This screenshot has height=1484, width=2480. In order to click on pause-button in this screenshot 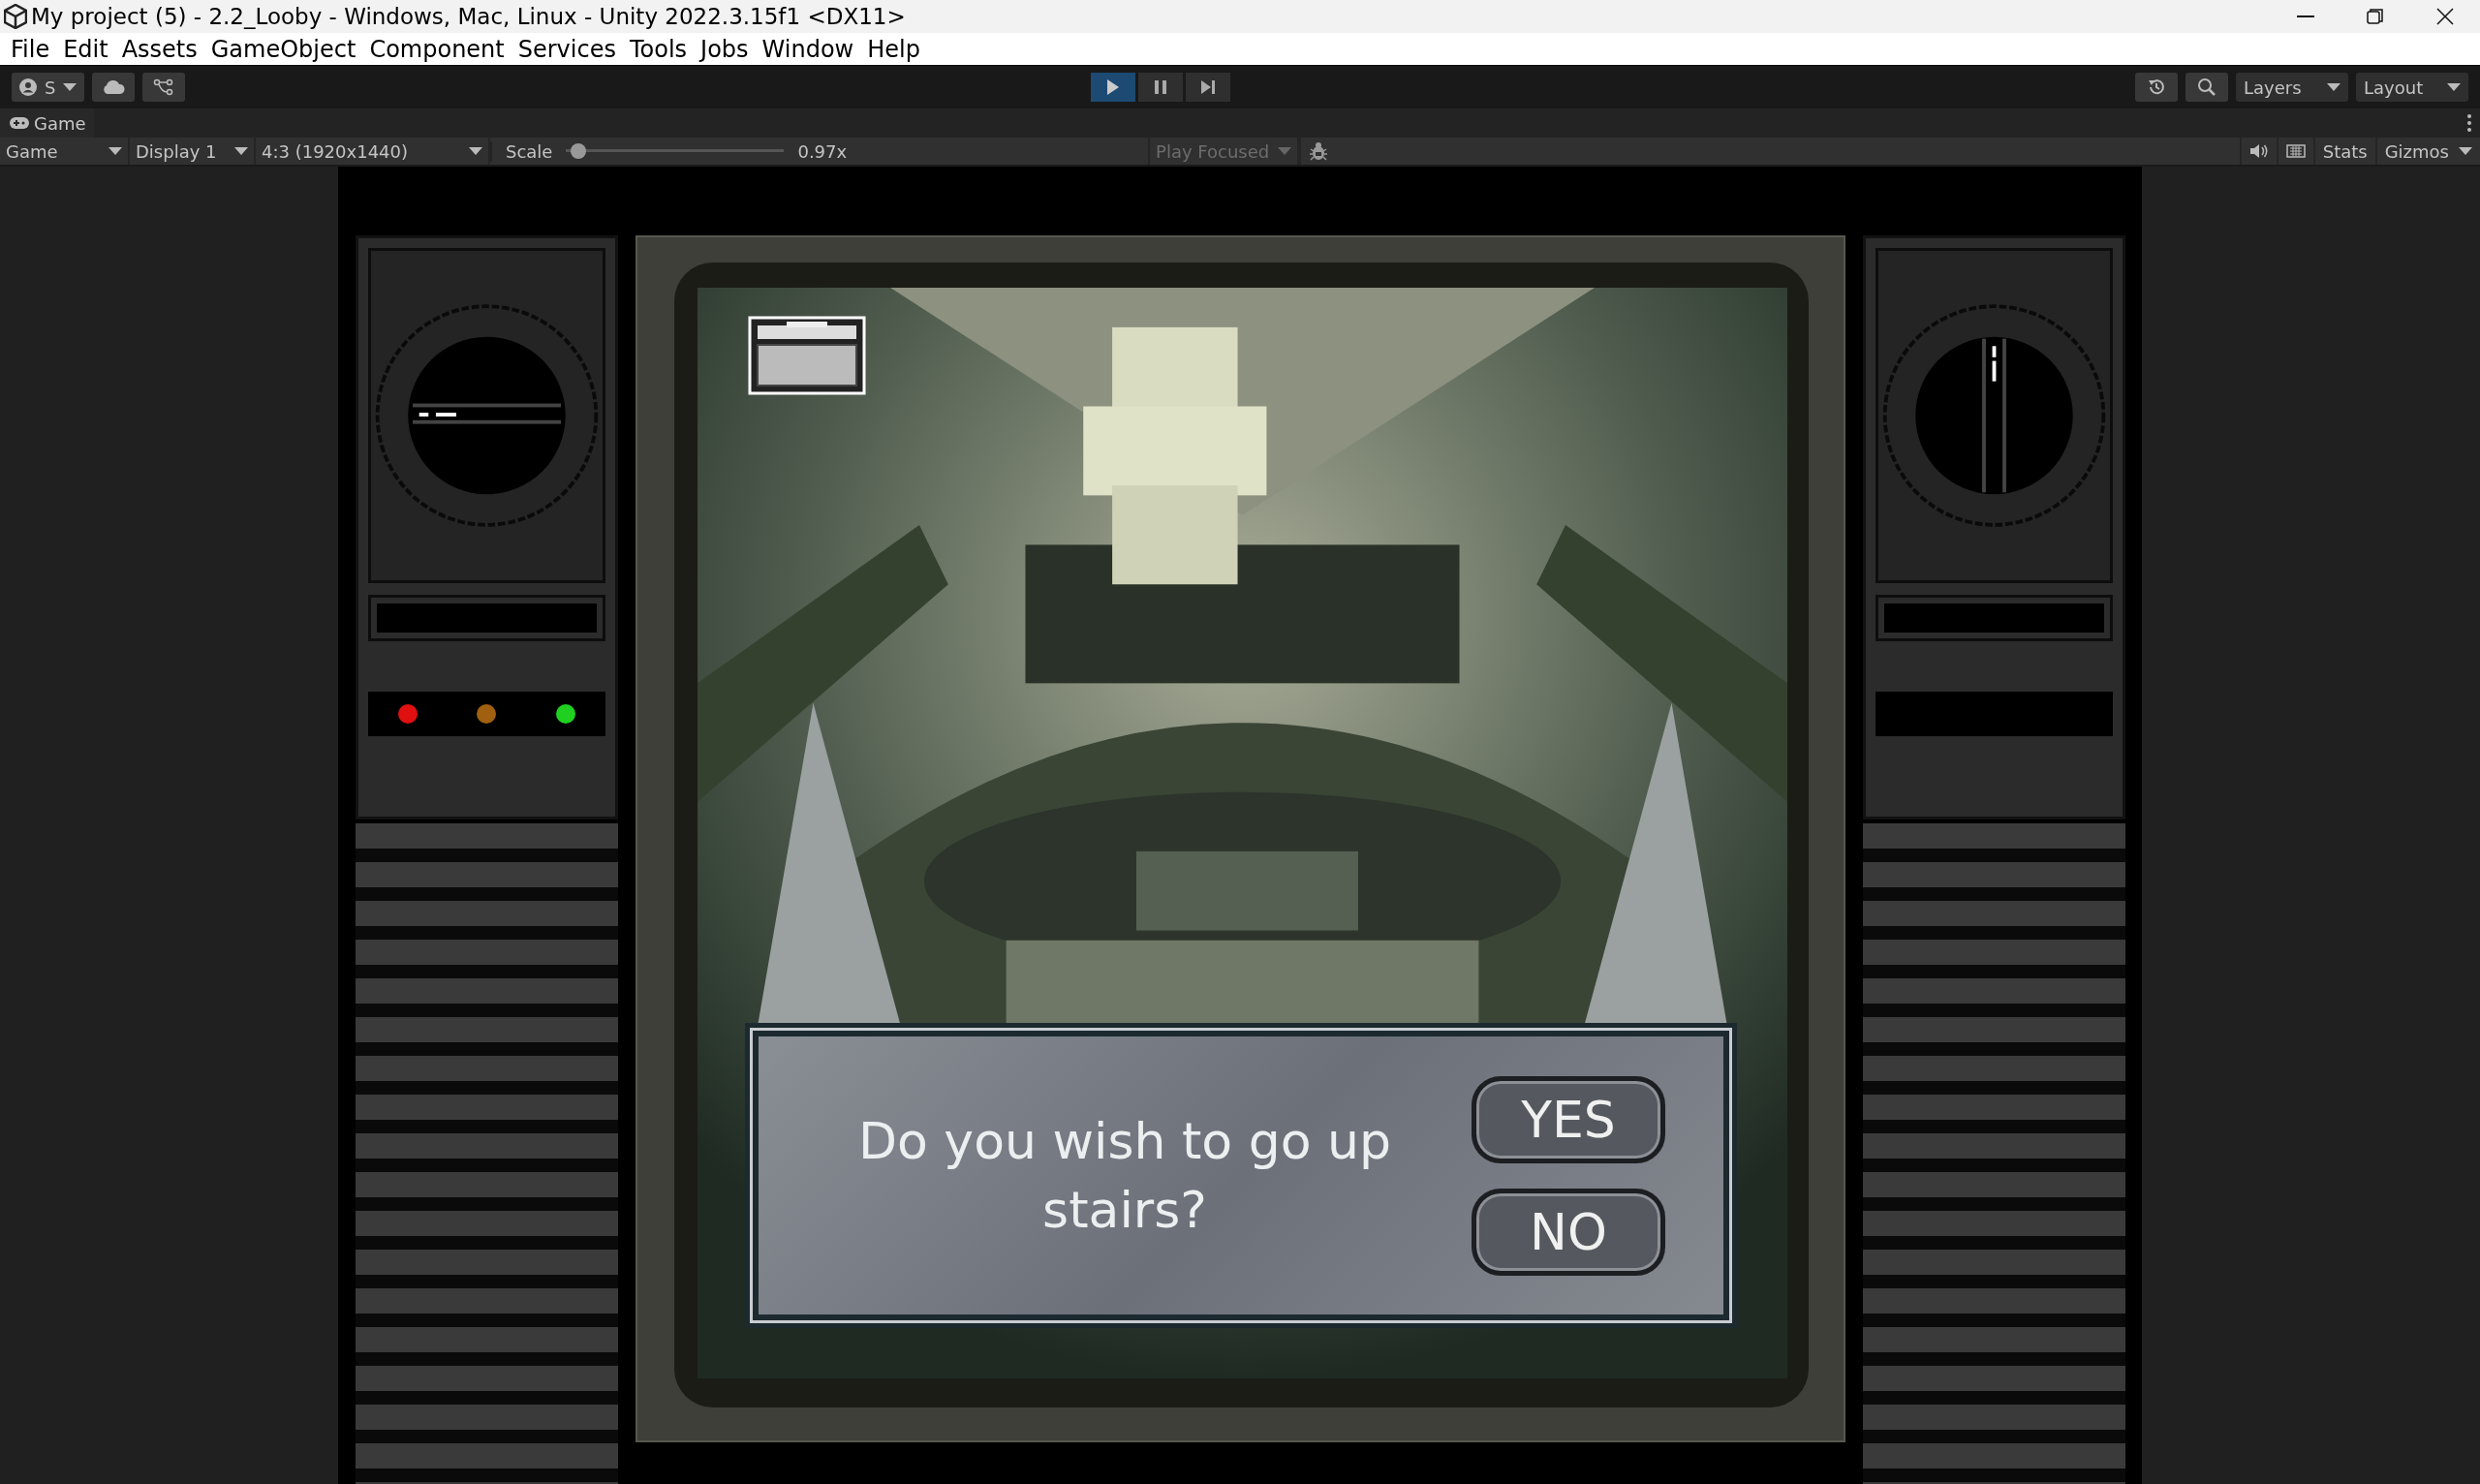, I will do `click(1160, 87)`.